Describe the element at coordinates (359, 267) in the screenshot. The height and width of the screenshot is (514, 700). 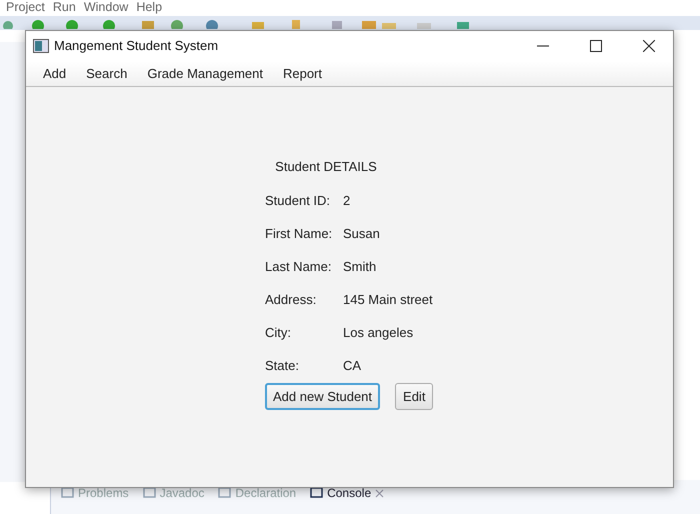
I see `field-value: Smith` at that location.